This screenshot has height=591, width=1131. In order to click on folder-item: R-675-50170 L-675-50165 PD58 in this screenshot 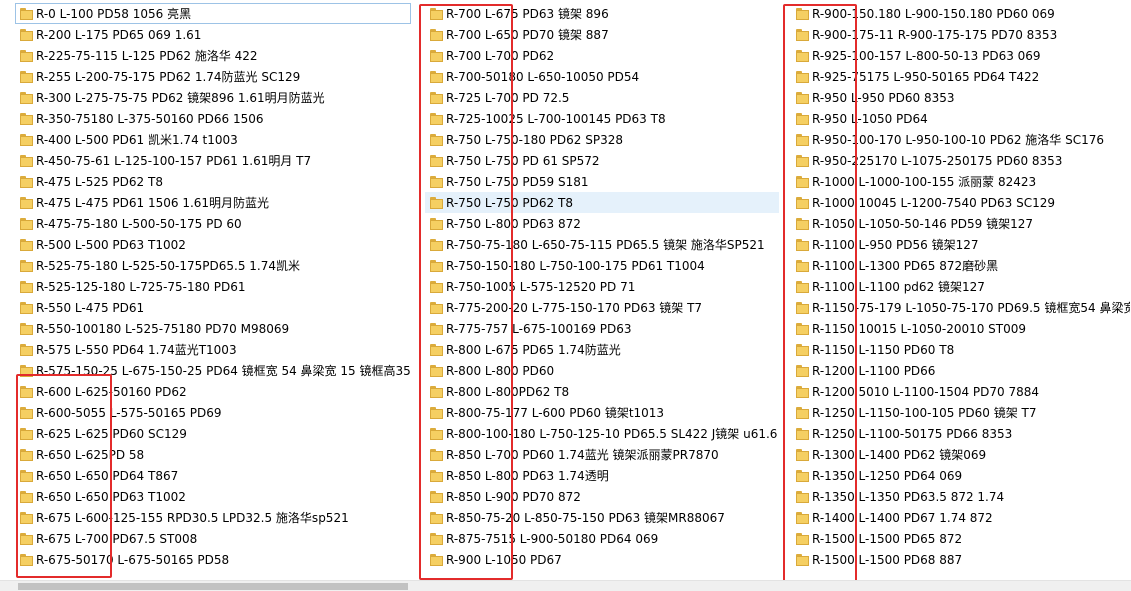, I will do `click(213, 559)`.